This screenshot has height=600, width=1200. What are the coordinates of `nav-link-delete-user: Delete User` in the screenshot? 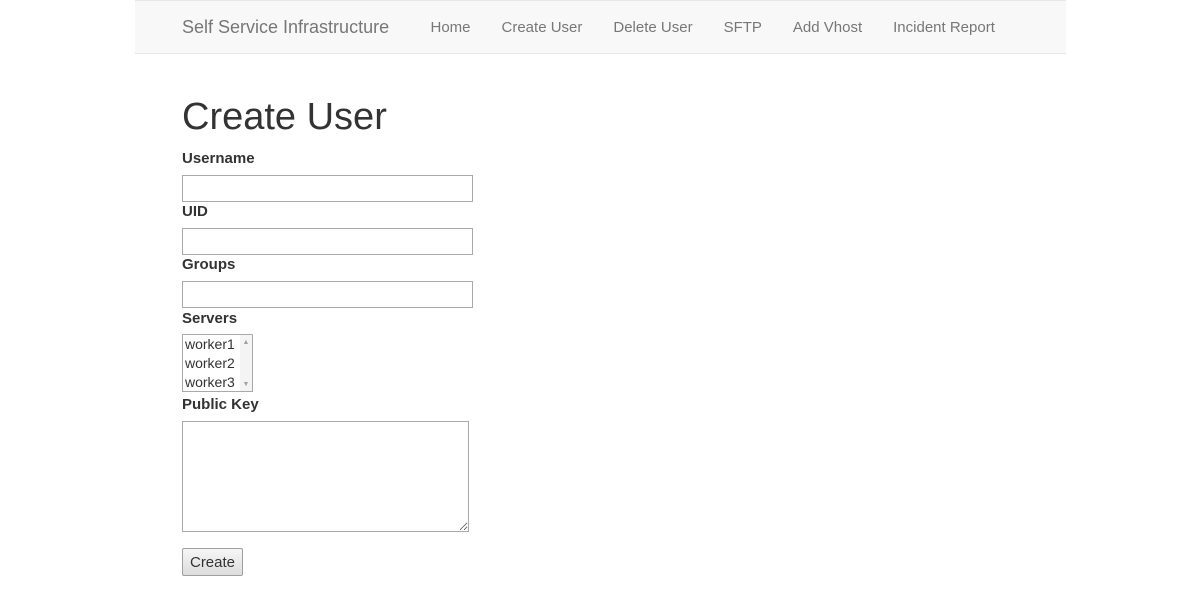 It's located at (653, 27).